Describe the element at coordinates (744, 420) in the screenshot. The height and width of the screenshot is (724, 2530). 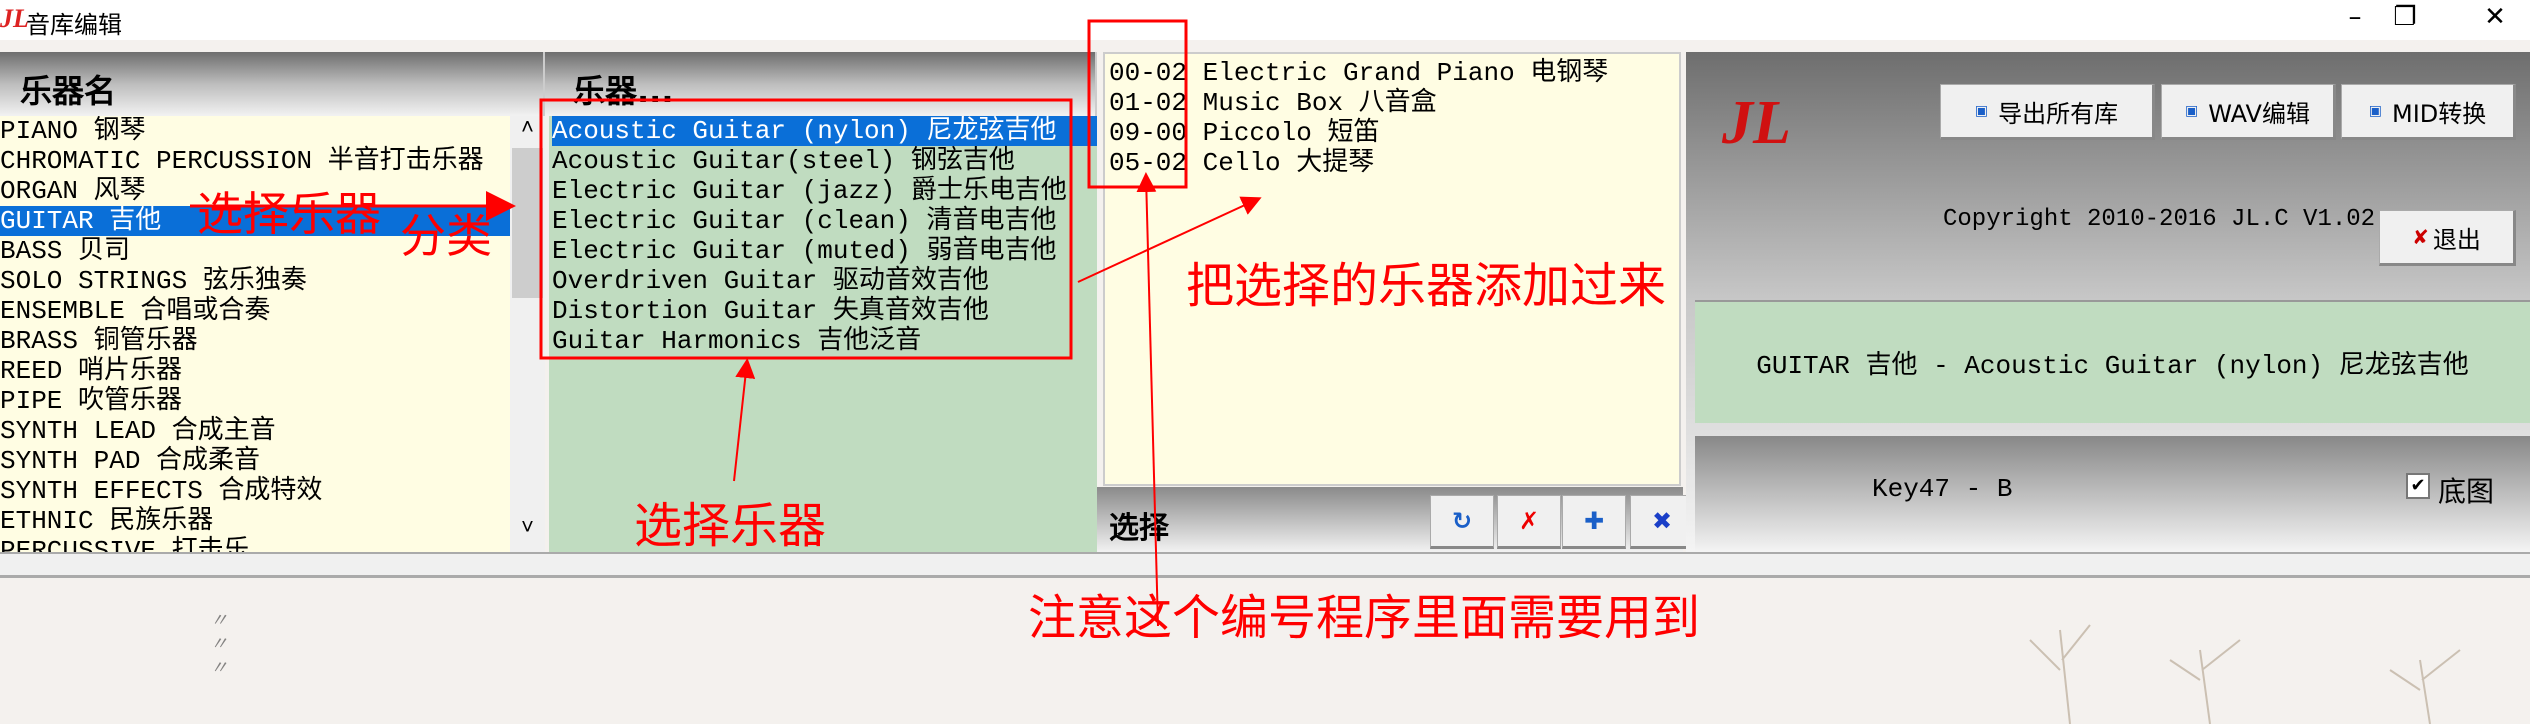
I see `annotation-arrow-instrument` at that location.